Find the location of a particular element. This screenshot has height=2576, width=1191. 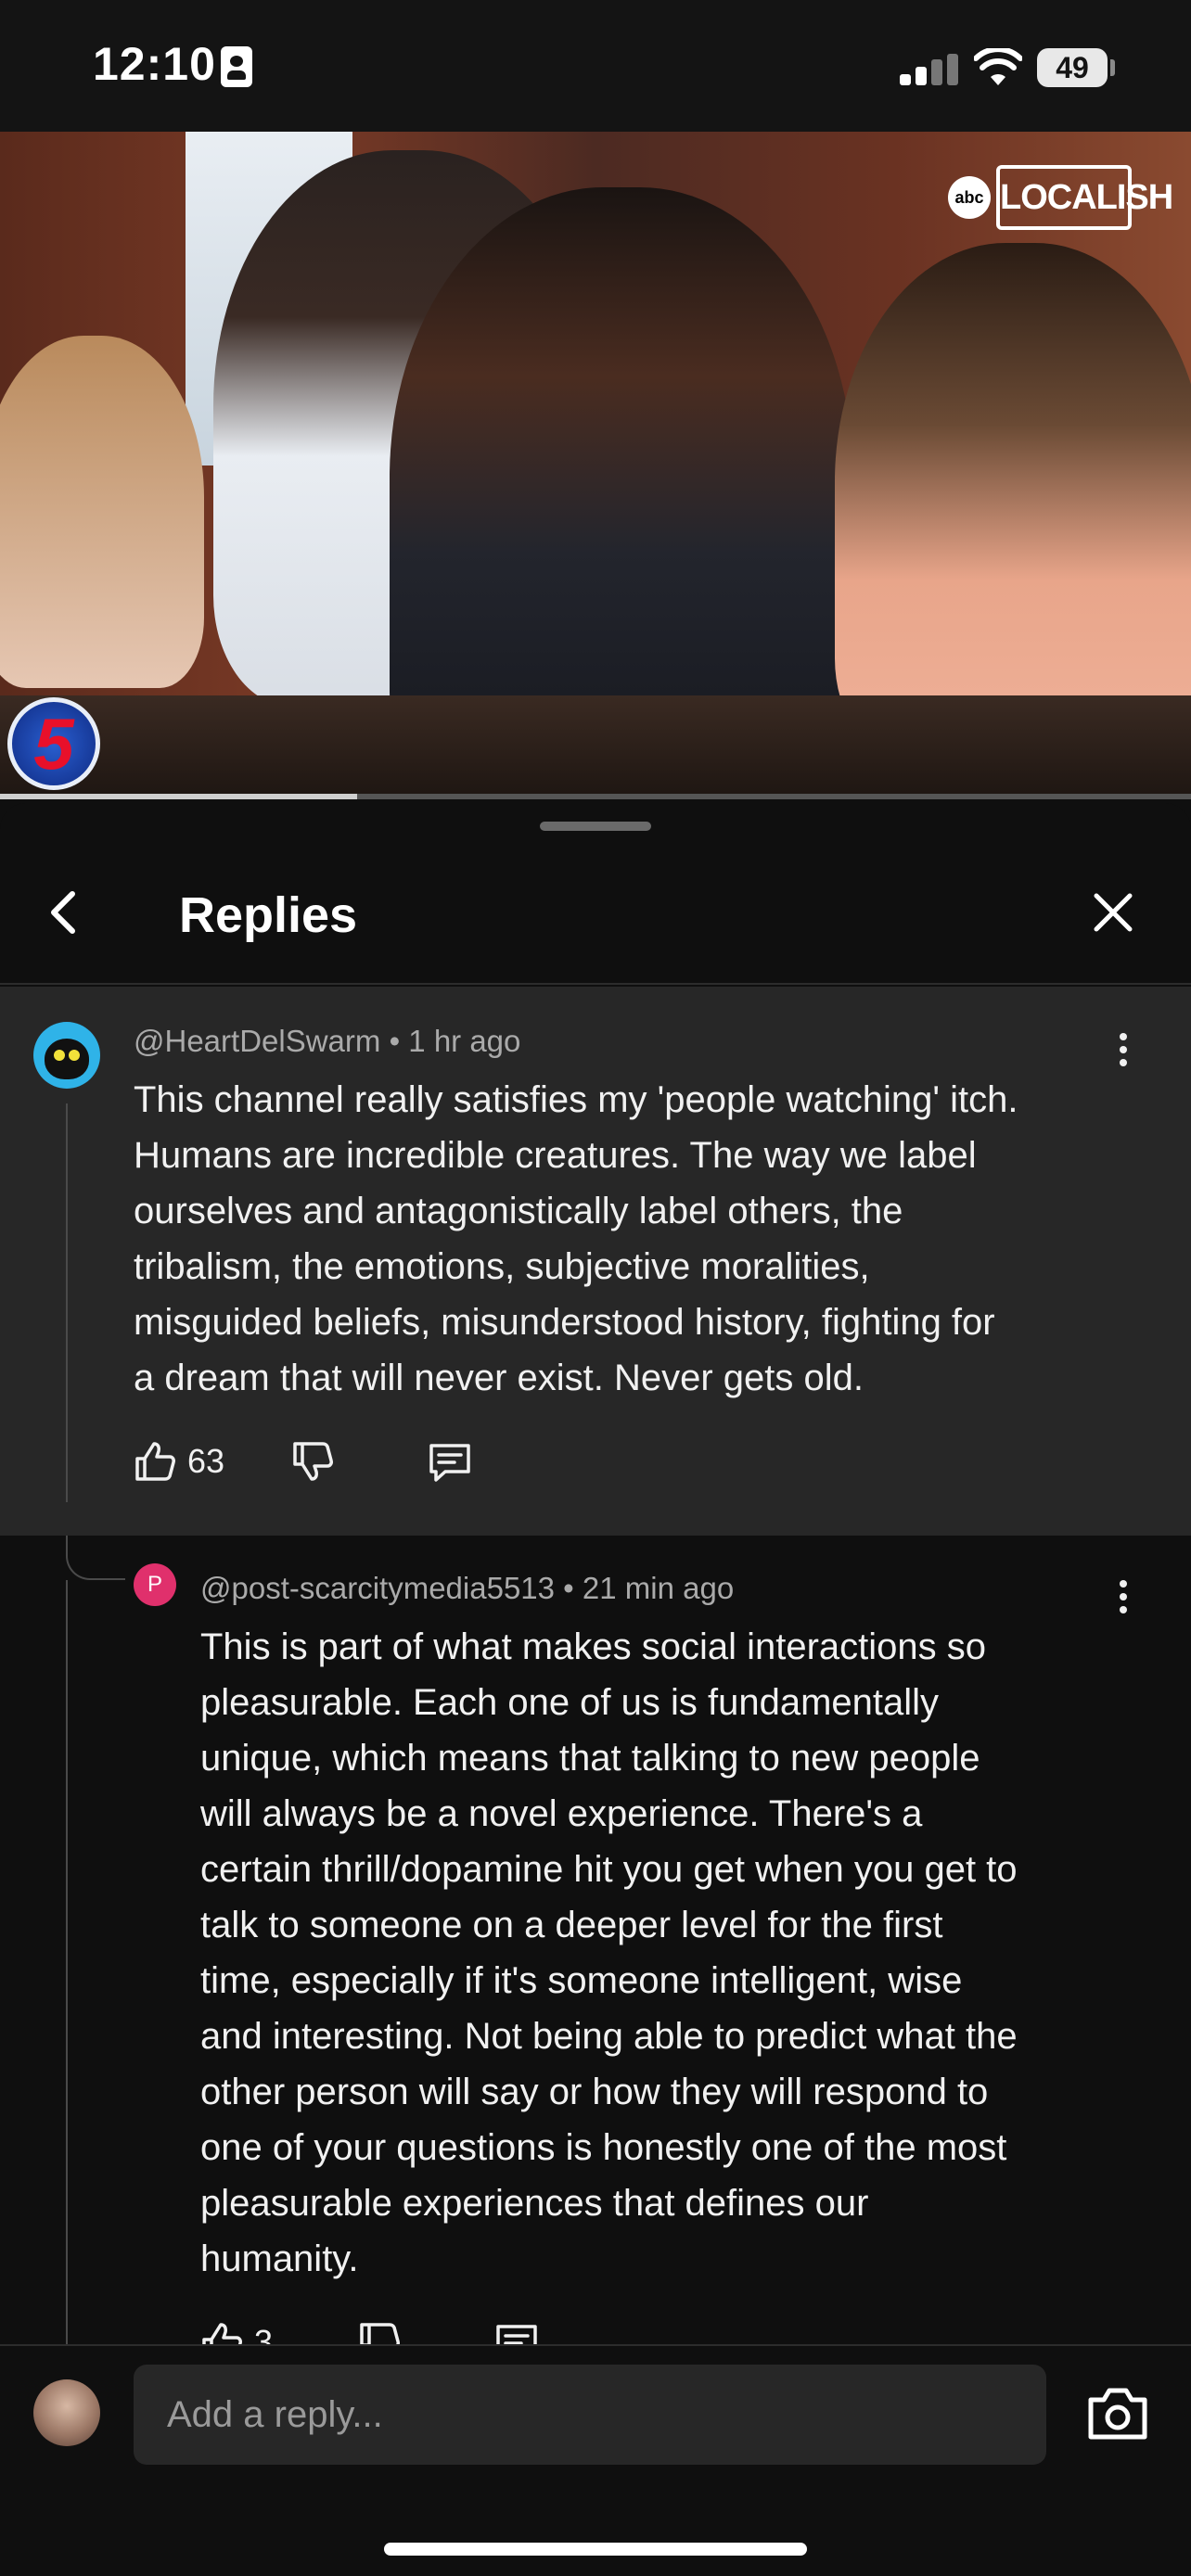

comment-author: @HeartDelSwarm is located at coordinates (257, 1041).